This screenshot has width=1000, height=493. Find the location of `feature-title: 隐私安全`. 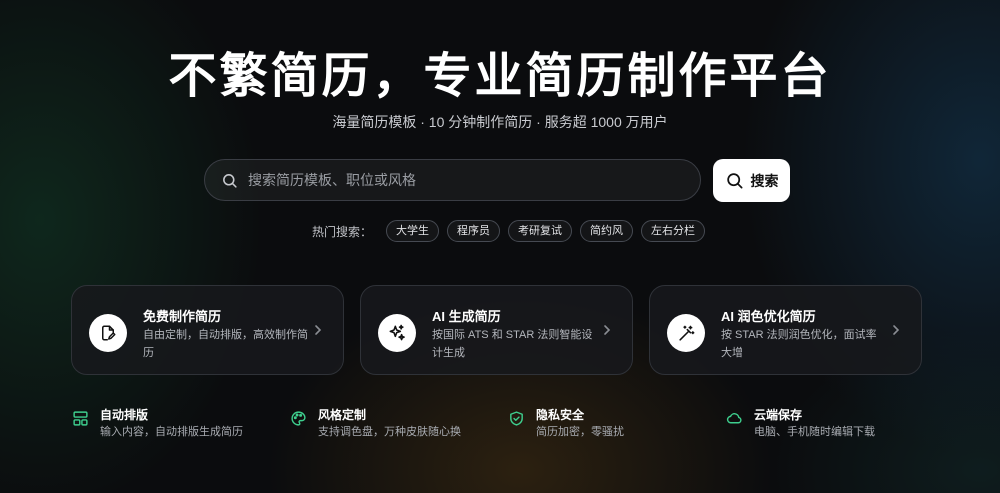

feature-title: 隐私安全 is located at coordinates (560, 415).